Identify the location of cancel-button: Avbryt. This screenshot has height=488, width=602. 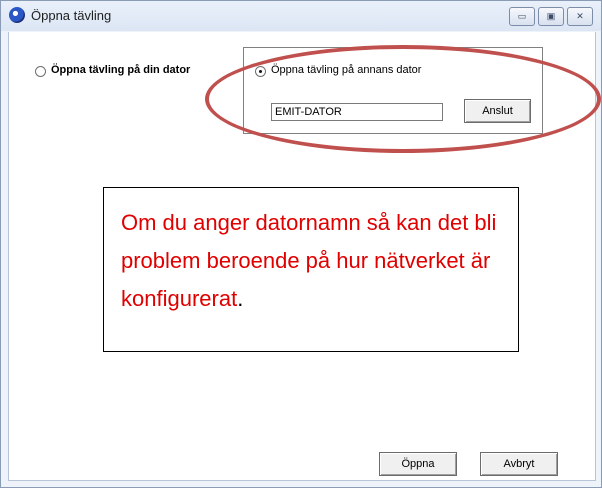
(519, 464).